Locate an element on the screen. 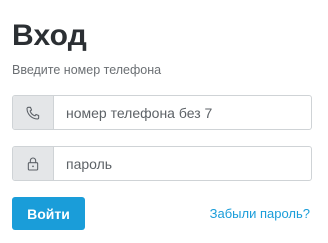 The height and width of the screenshot is (243, 328). phone-icon is located at coordinates (33, 112).